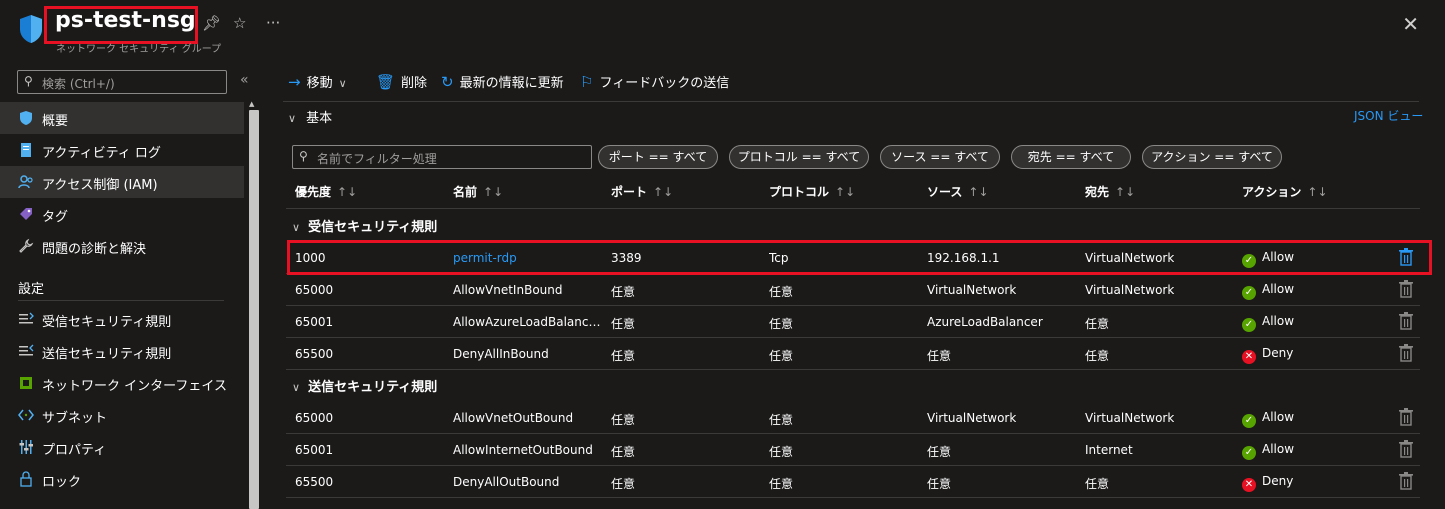  What do you see at coordinates (658, 157) in the screenshot?
I see `port-filter-pill: ポート == すべて` at bounding box center [658, 157].